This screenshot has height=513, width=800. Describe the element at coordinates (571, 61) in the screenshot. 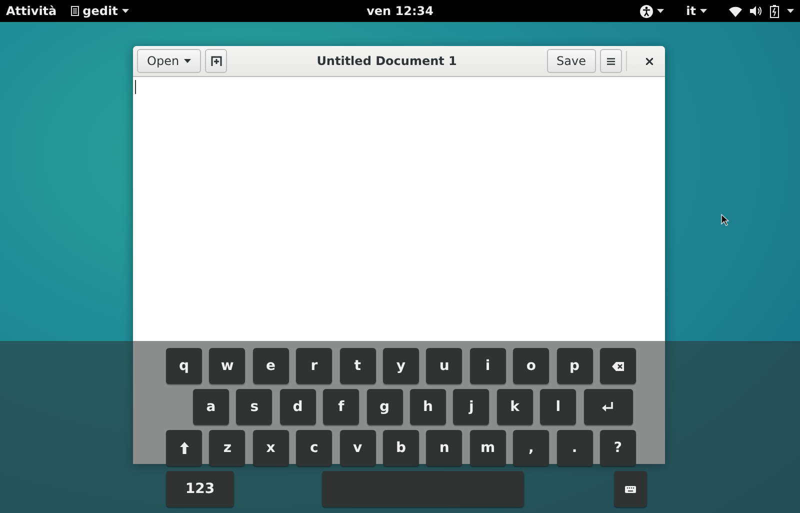

I see `save-button: Save` at that location.